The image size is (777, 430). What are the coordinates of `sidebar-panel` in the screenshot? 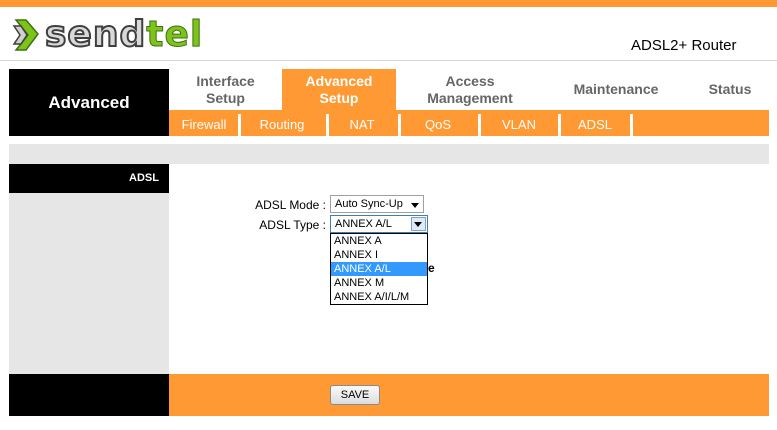 It's located at (89, 283).